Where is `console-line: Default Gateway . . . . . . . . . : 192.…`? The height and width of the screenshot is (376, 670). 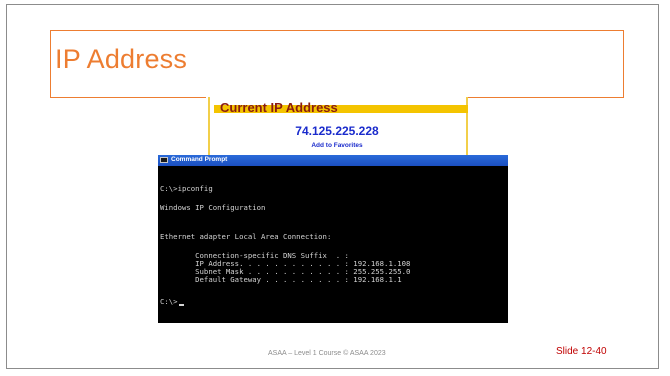
console-line: Default Gateway . . . . . . . . . : 192.… is located at coordinates (281, 279).